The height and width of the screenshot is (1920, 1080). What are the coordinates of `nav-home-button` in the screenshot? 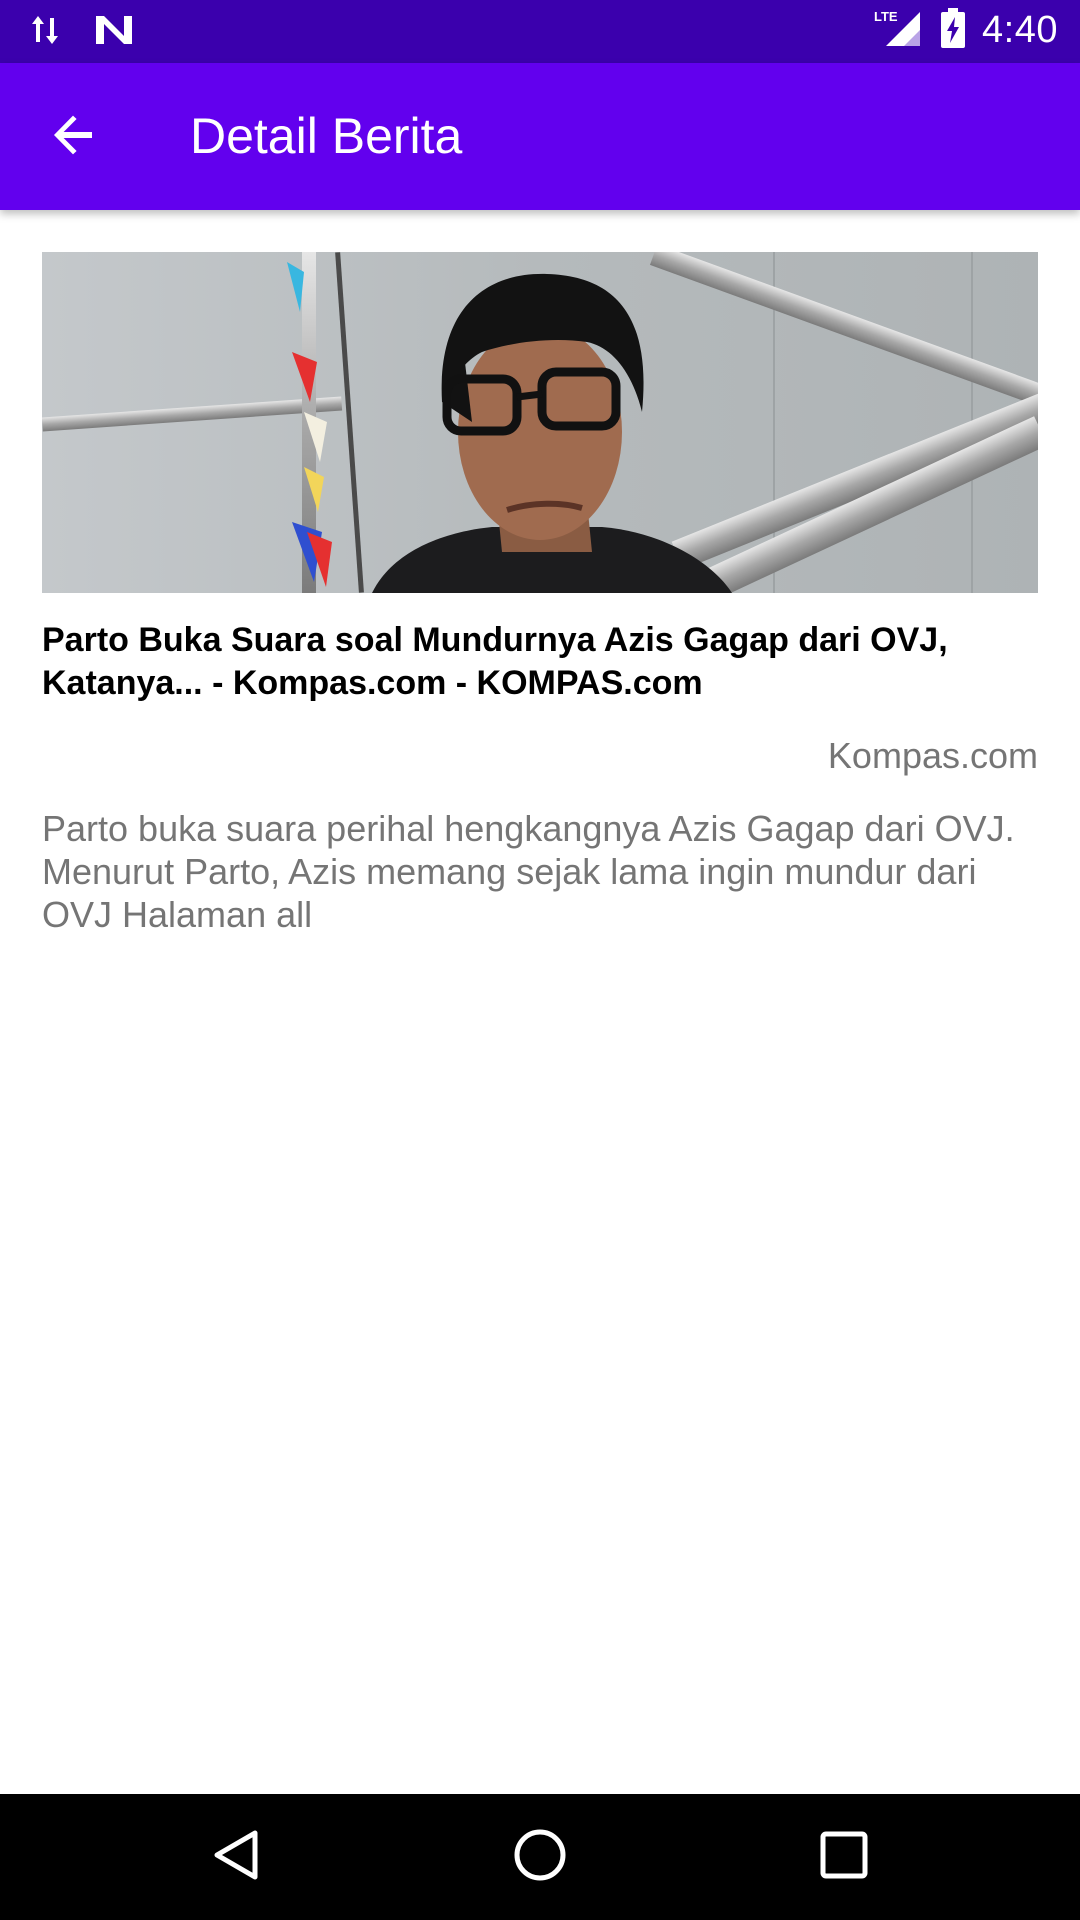 It's located at (540, 1857).